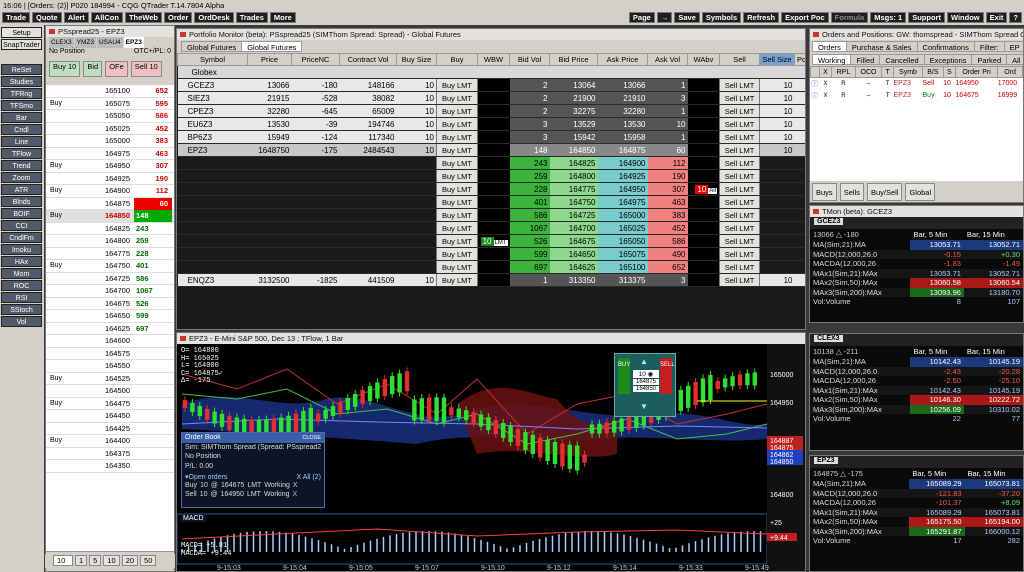 Image resolution: width=1024 pixels, height=572 pixels. Describe the element at coordinates (110, 203) in the screenshot. I see `dom-ladder-row: 164875 60` at that location.